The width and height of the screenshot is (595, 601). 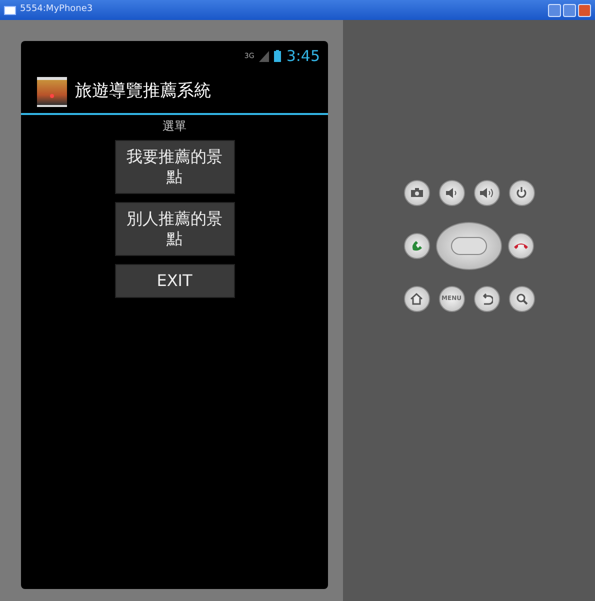 I want to click on app-icon, so click(x=52, y=92).